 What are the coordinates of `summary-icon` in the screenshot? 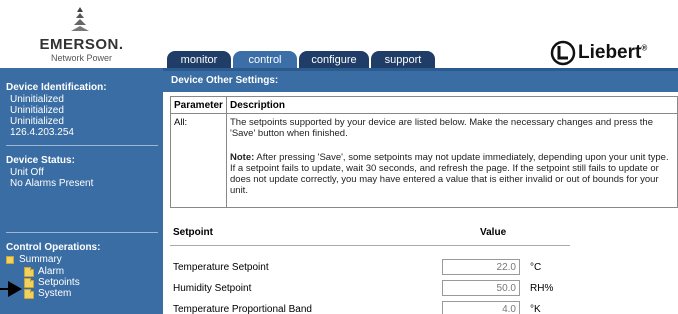 It's located at (10, 260).